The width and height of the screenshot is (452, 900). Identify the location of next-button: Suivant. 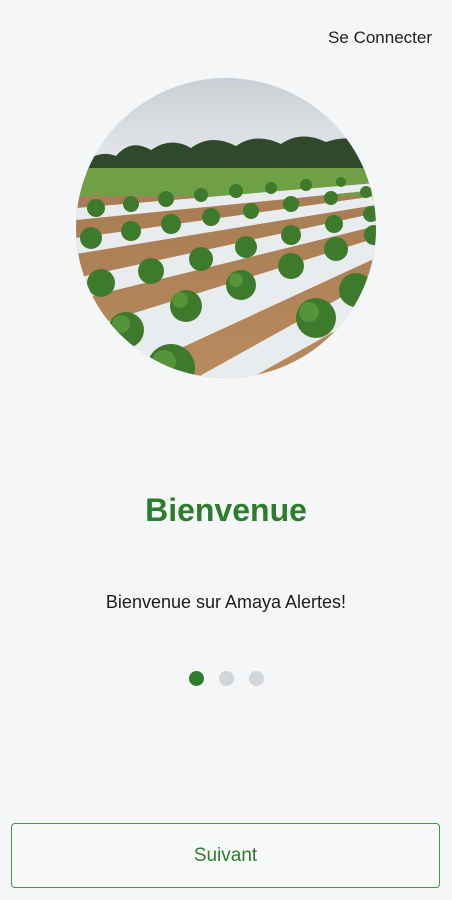
(225, 855).